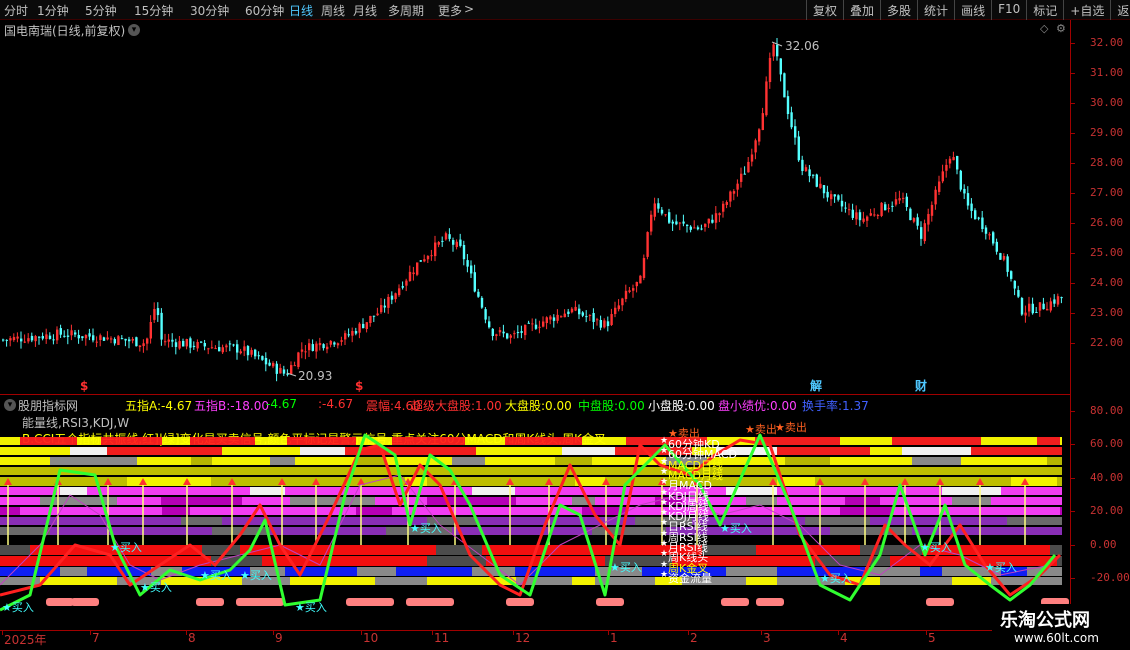 The height and width of the screenshot is (650, 1130). Describe the element at coordinates (816, 385) in the screenshot. I see `event-marker: 解` at that location.